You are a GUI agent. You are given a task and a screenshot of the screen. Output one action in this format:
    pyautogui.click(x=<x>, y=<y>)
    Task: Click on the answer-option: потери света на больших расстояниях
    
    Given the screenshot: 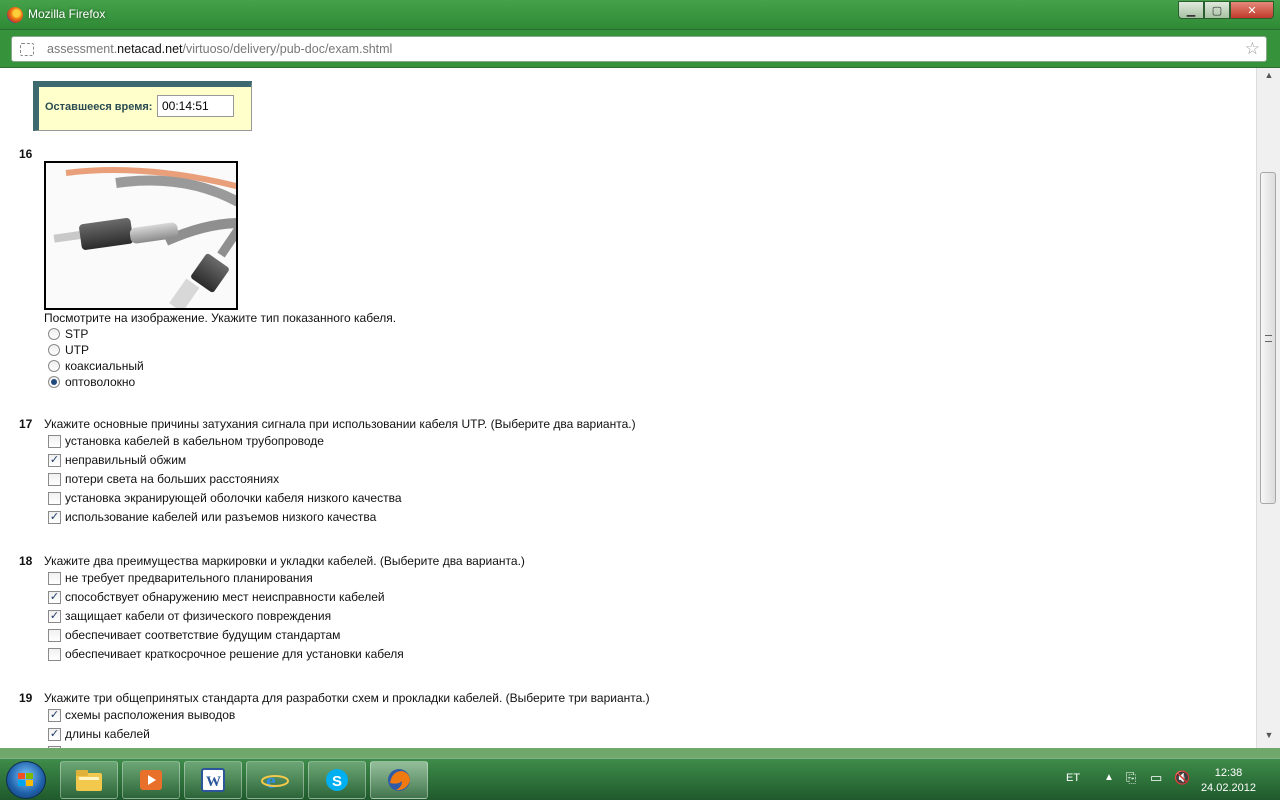 What is the action you would take?
    pyautogui.click(x=163, y=479)
    